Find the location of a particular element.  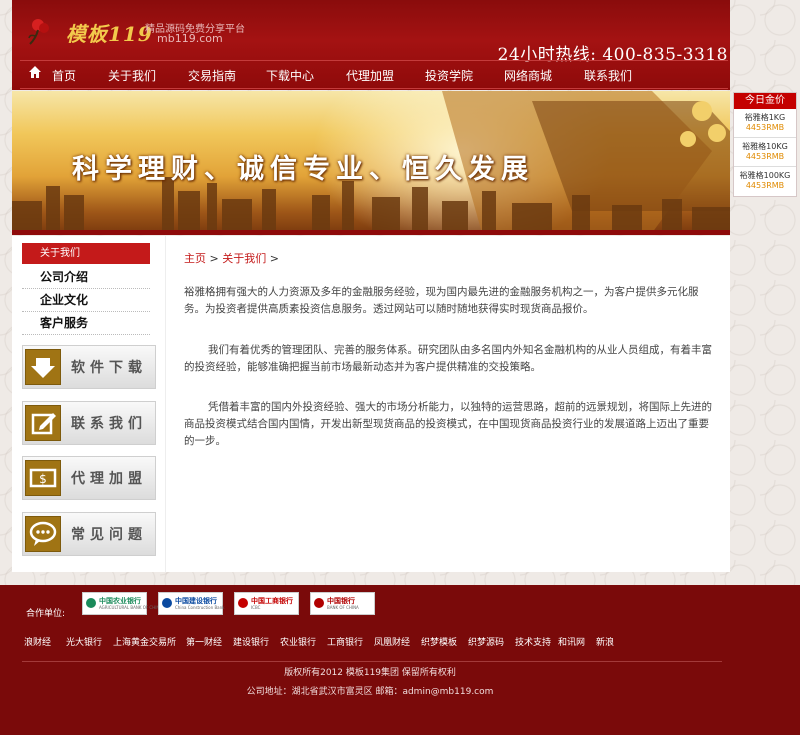

partner-en-name: AGRICULTURAL BANK OF CHINA is located at coordinates (131, 607).